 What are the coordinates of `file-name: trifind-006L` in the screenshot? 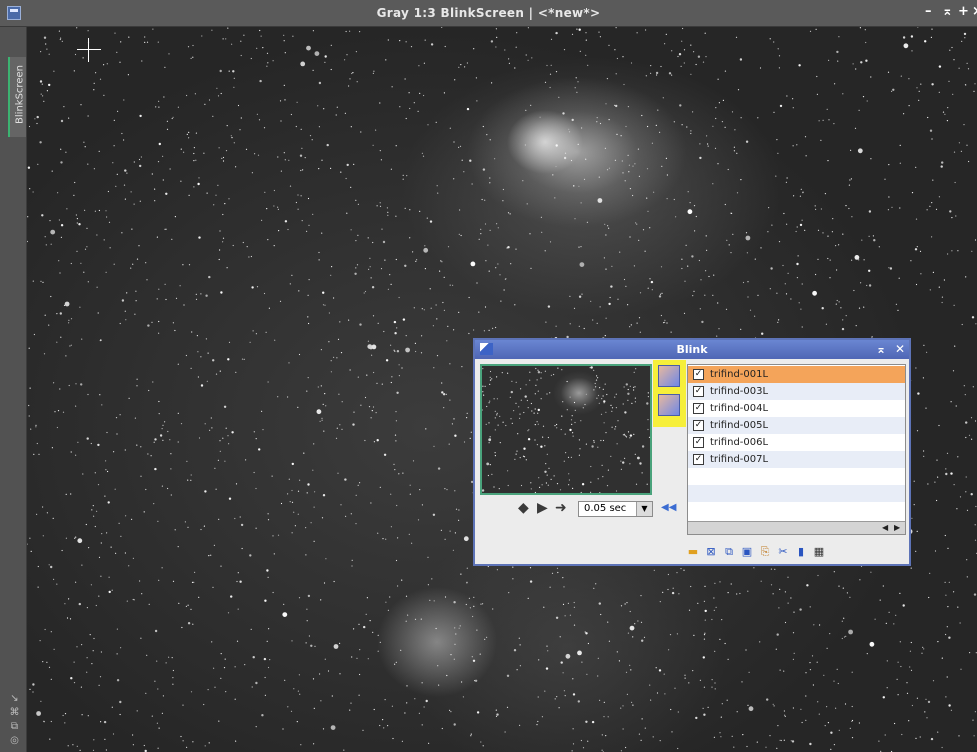 It's located at (739, 442).